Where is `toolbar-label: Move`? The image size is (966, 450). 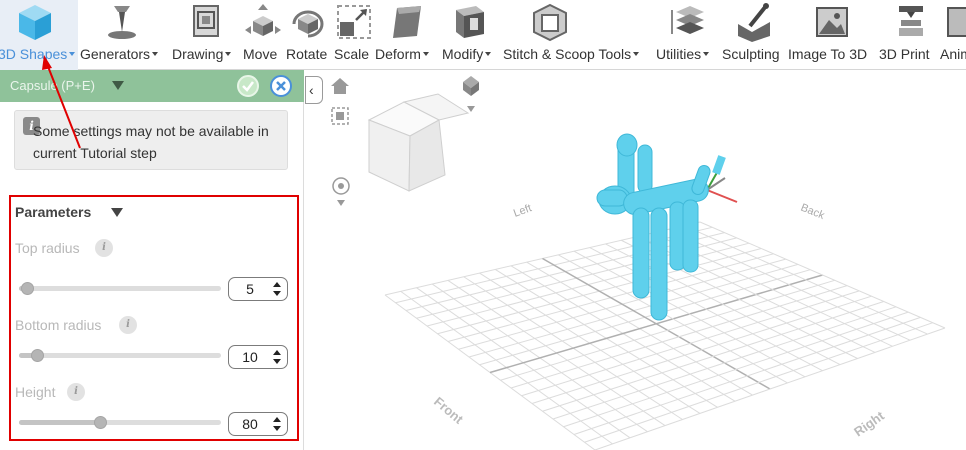 toolbar-label: Move is located at coordinates (260, 54).